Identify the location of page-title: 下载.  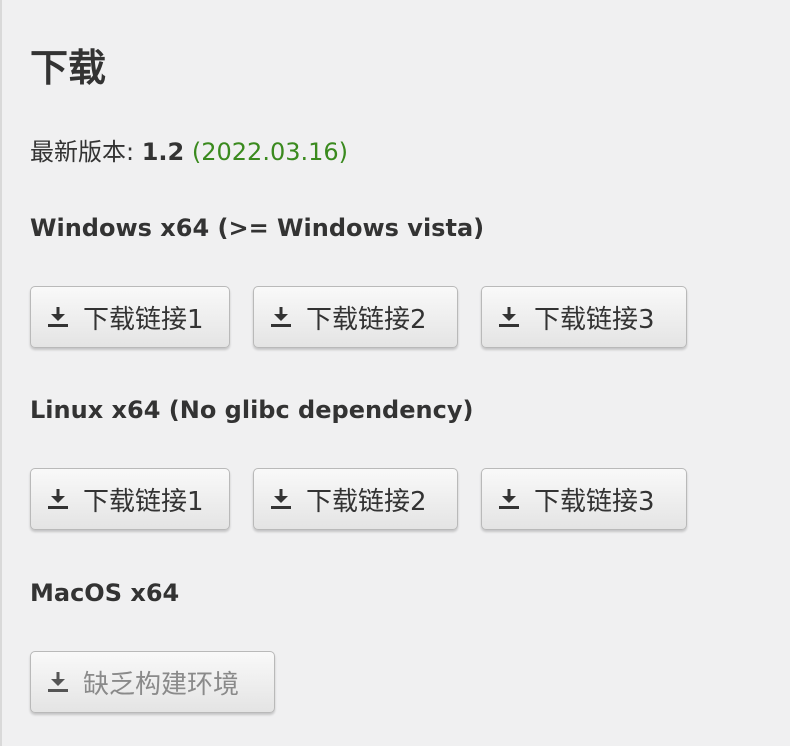
(68, 68).